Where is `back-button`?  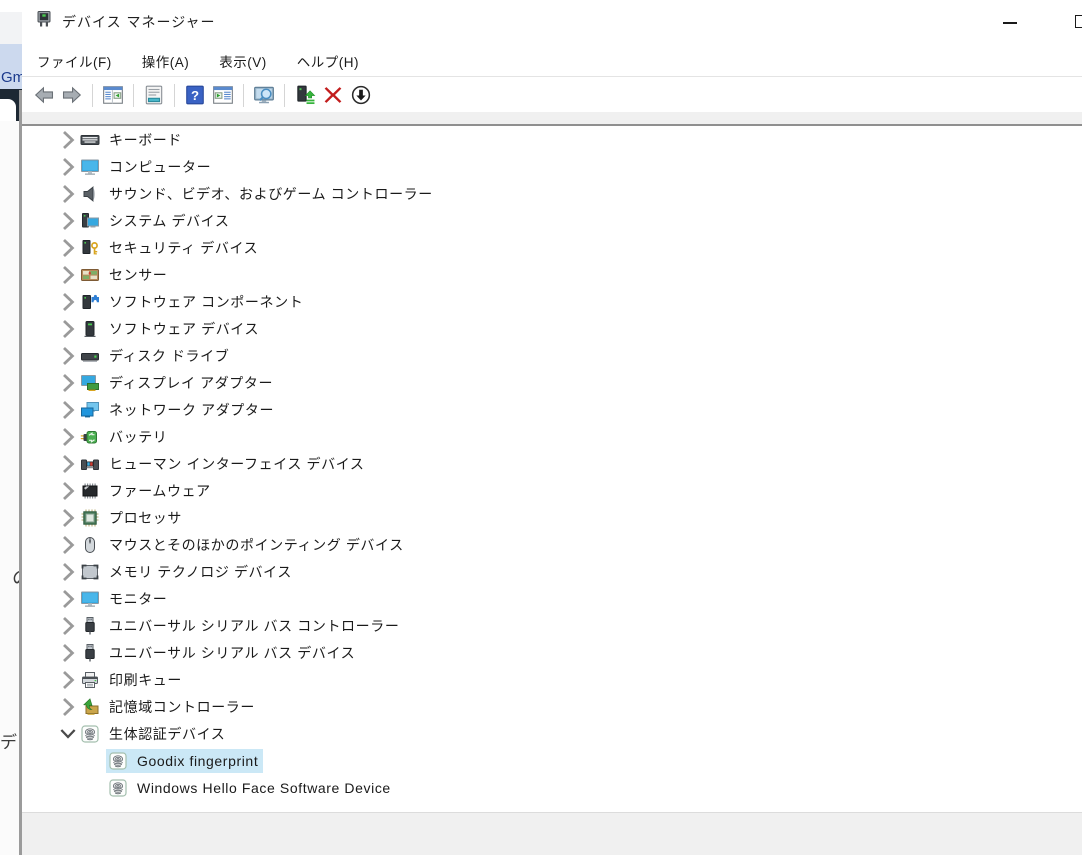 back-button is located at coordinates (44, 95).